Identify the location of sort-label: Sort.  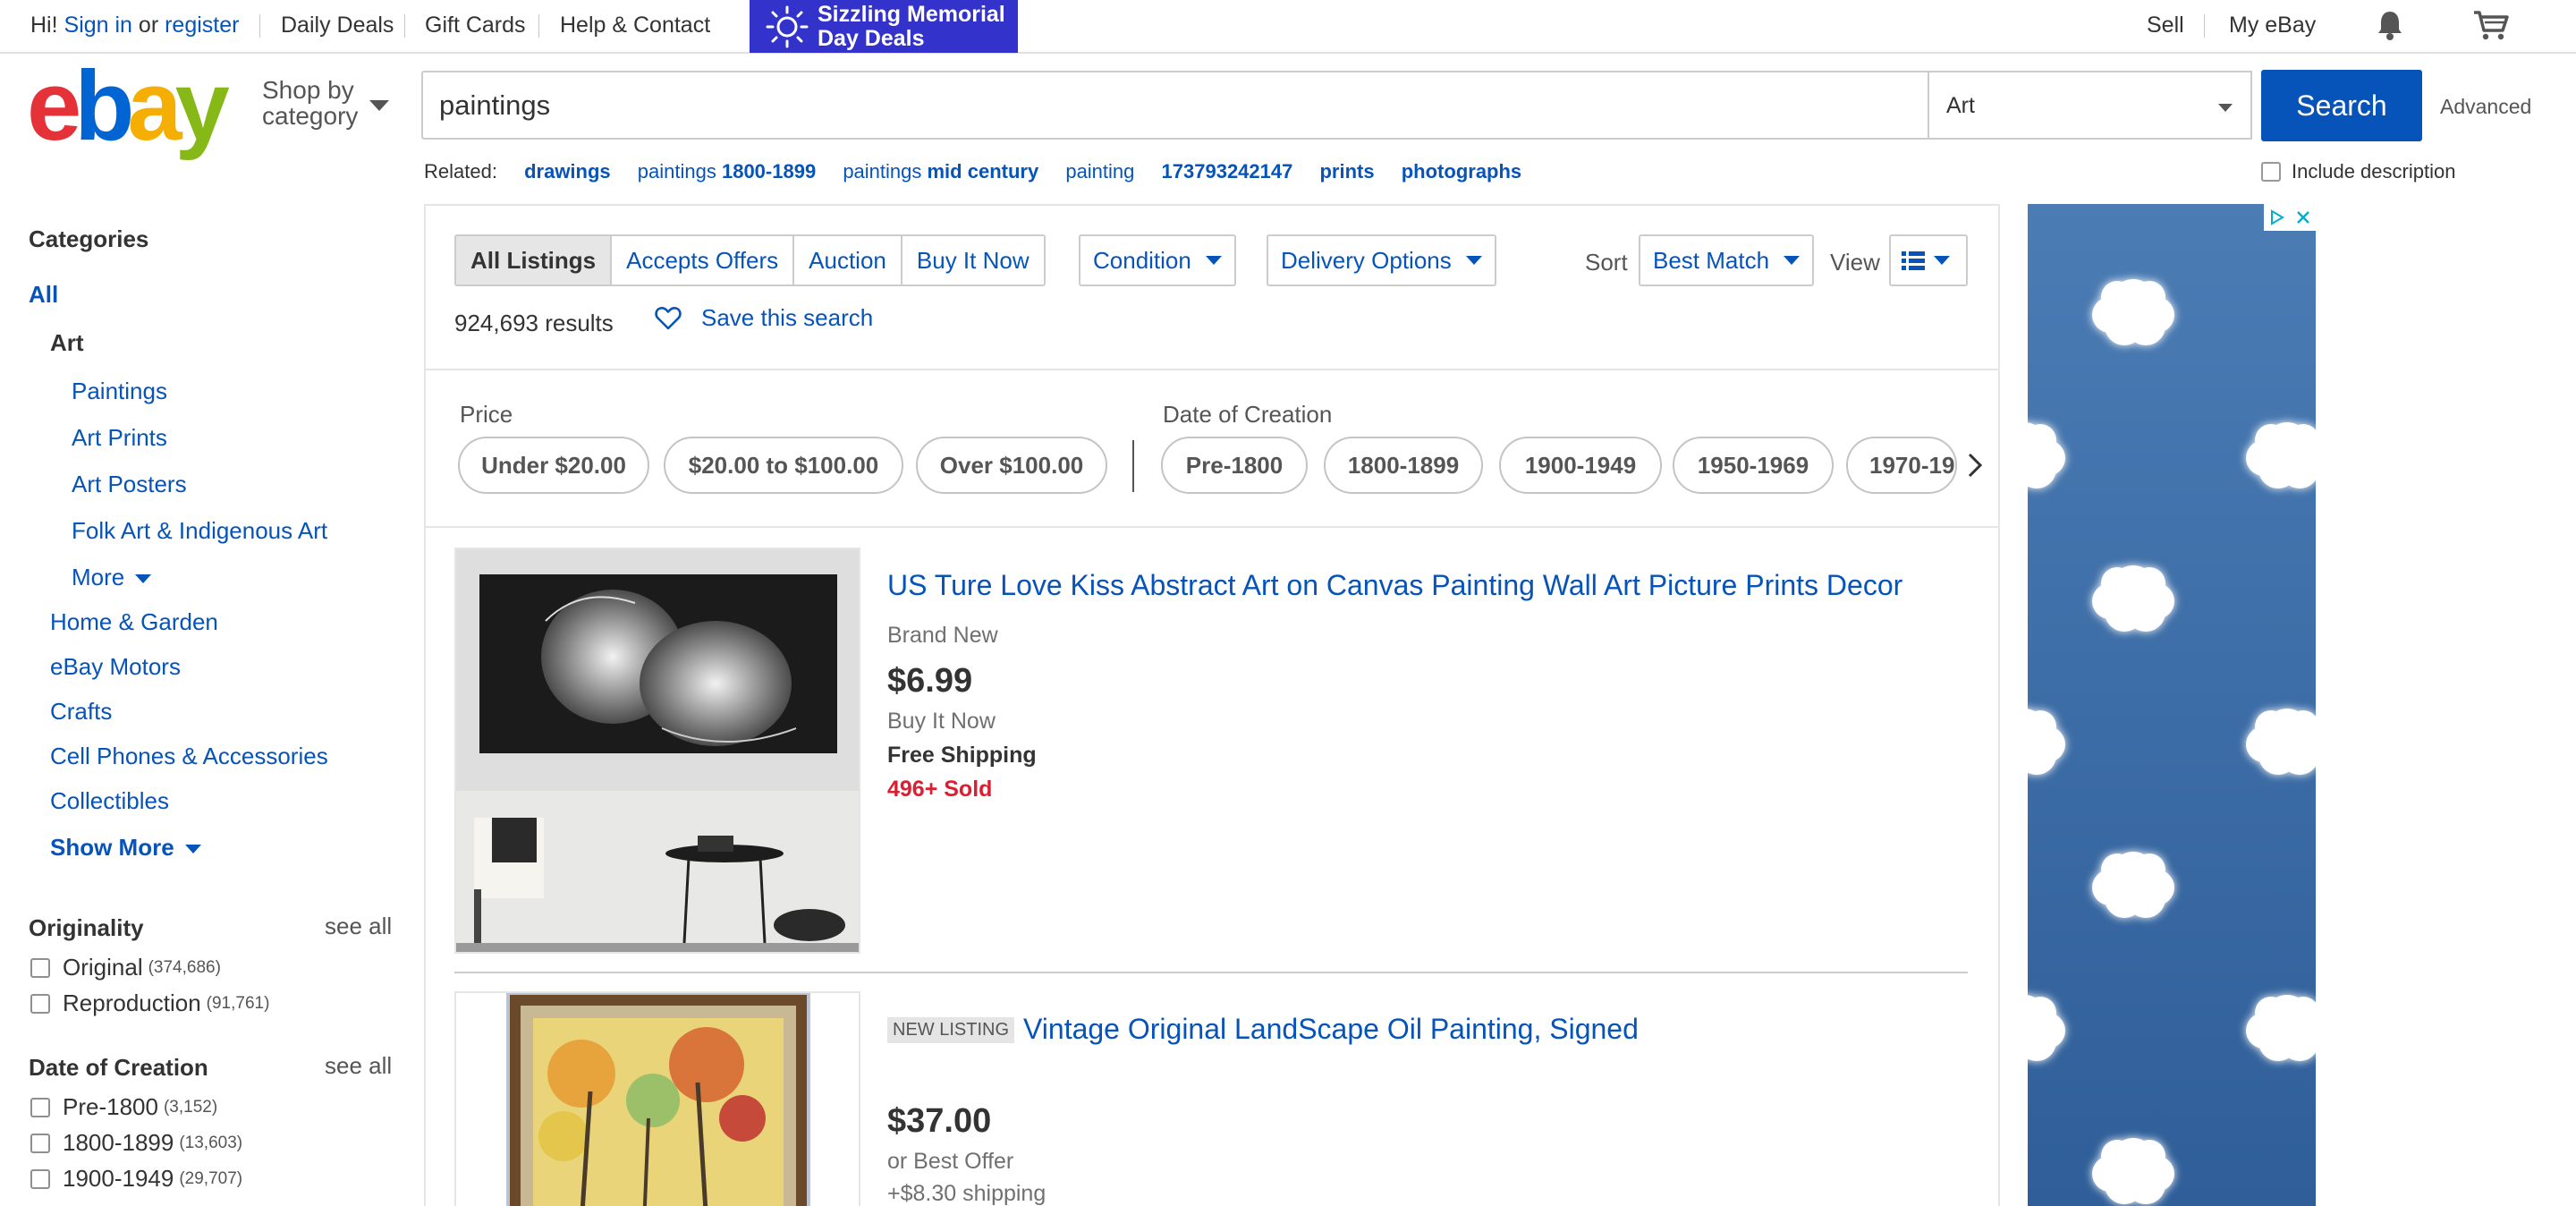
(1606, 262).